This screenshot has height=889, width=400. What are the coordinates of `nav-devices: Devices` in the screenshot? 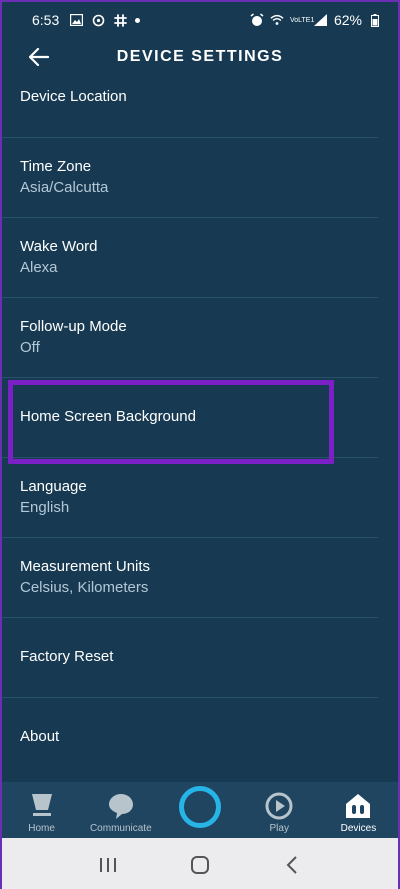 It's located at (358, 813).